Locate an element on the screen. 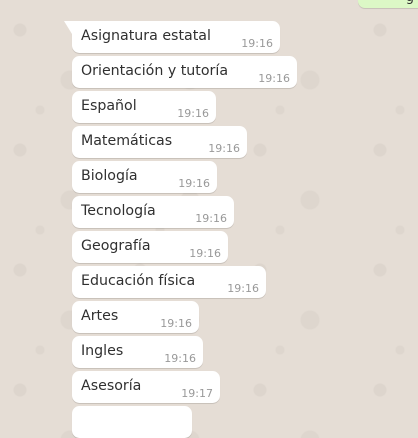  message-bubble: Español 19:16 is located at coordinates (144, 107).